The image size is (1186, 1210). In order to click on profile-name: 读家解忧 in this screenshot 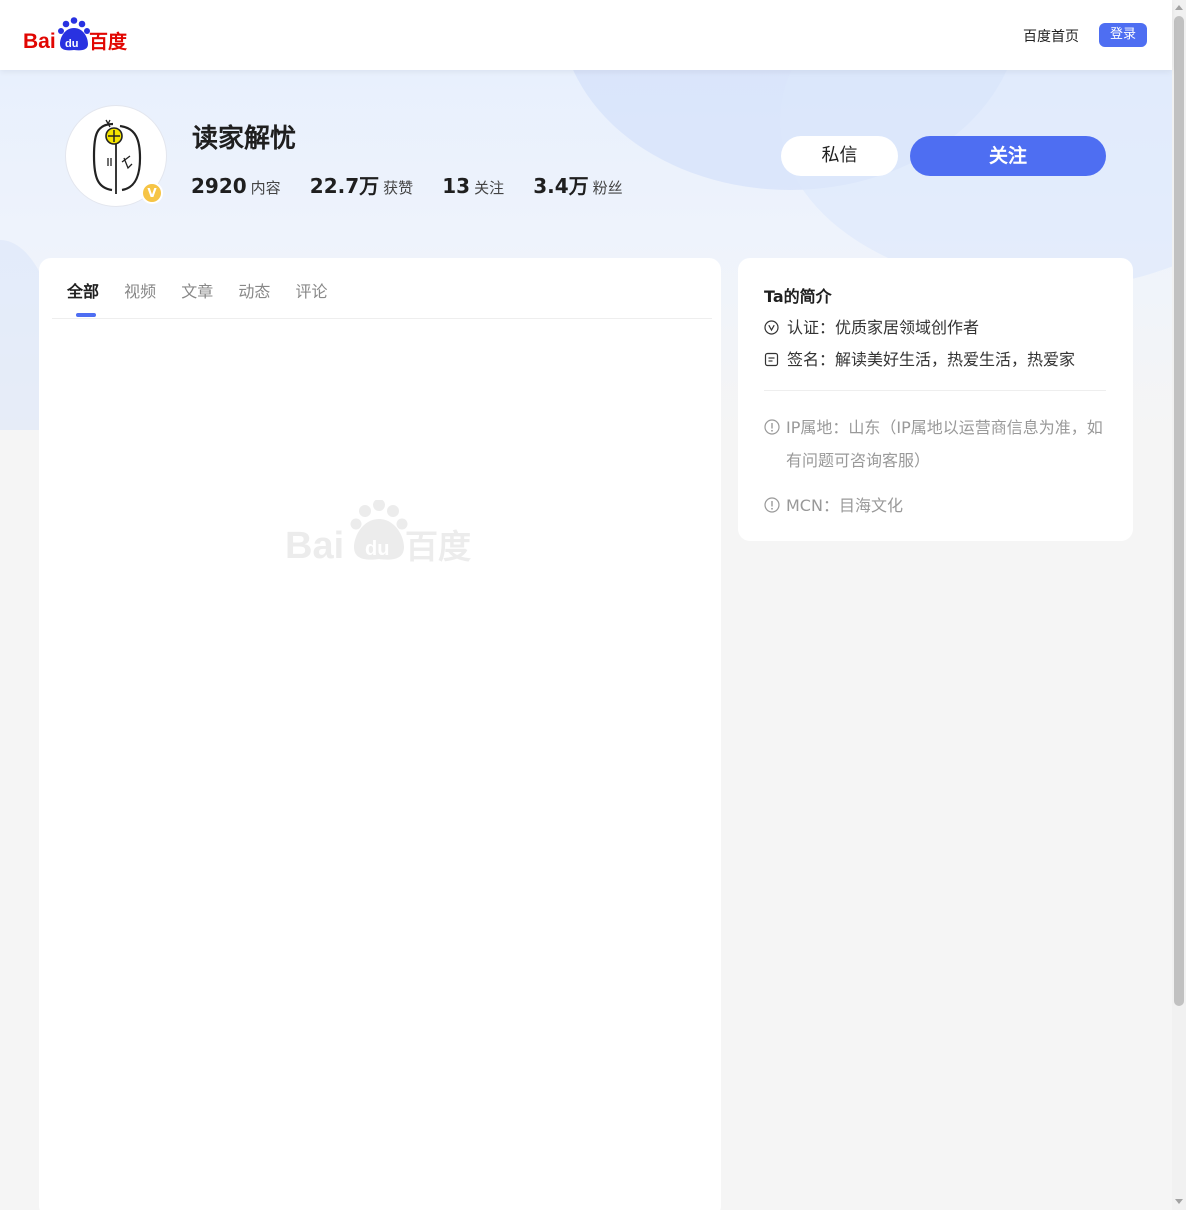, I will do `click(244, 139)`.